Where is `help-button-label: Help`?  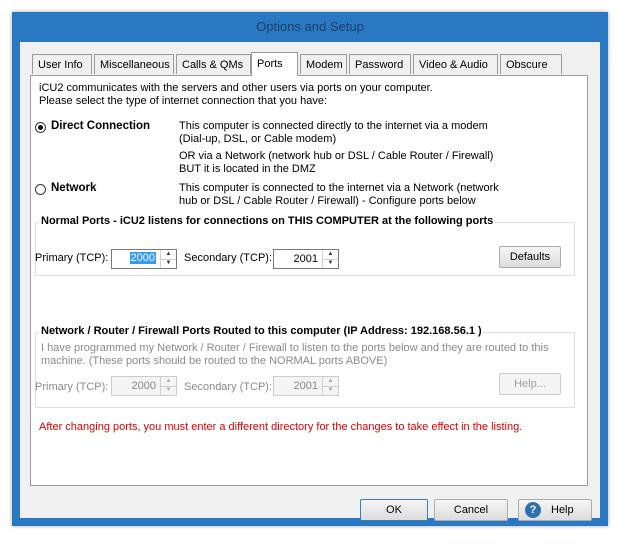 help-button-label: Help is located at coordinates (562, 510).